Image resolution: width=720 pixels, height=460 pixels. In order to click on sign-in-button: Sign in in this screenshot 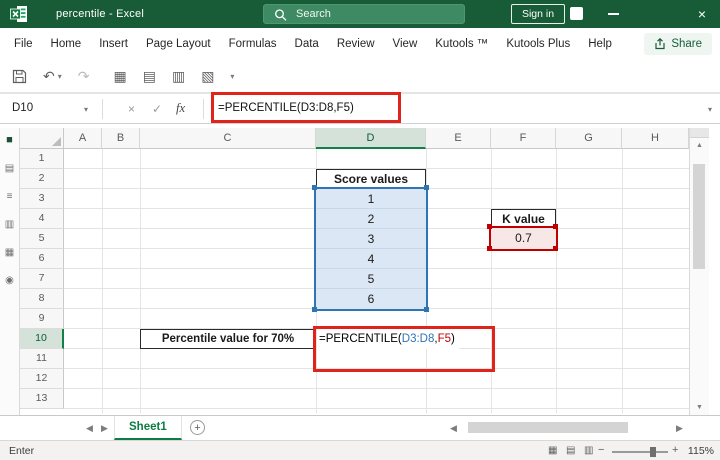, I will do `click(538, 14)`.